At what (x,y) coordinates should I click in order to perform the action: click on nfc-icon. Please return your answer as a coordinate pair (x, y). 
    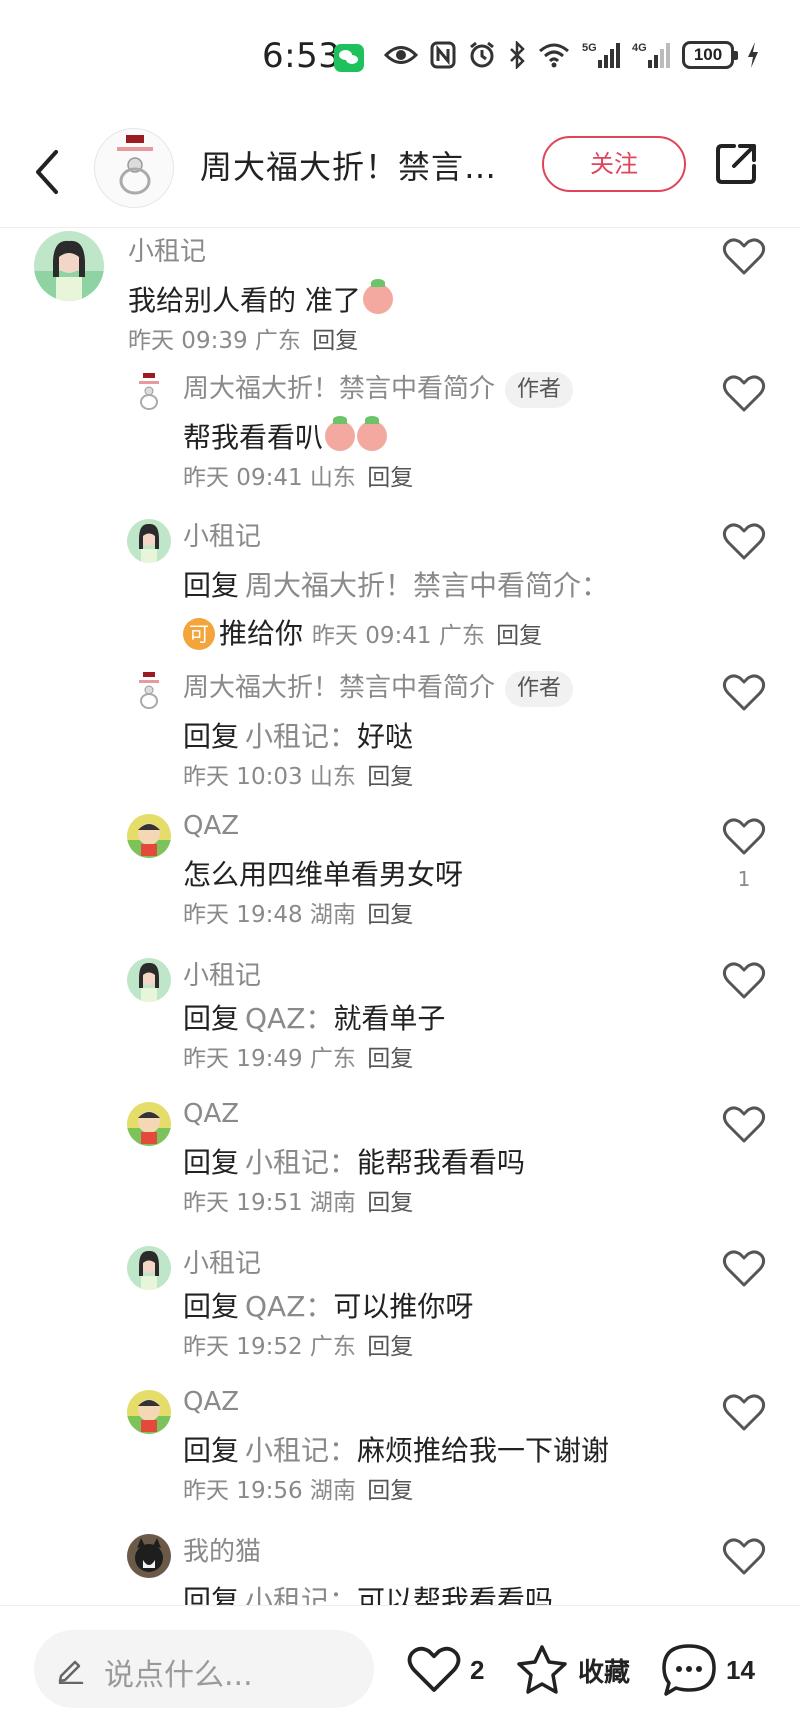
    Looking at the image, I should click on (443, 55).